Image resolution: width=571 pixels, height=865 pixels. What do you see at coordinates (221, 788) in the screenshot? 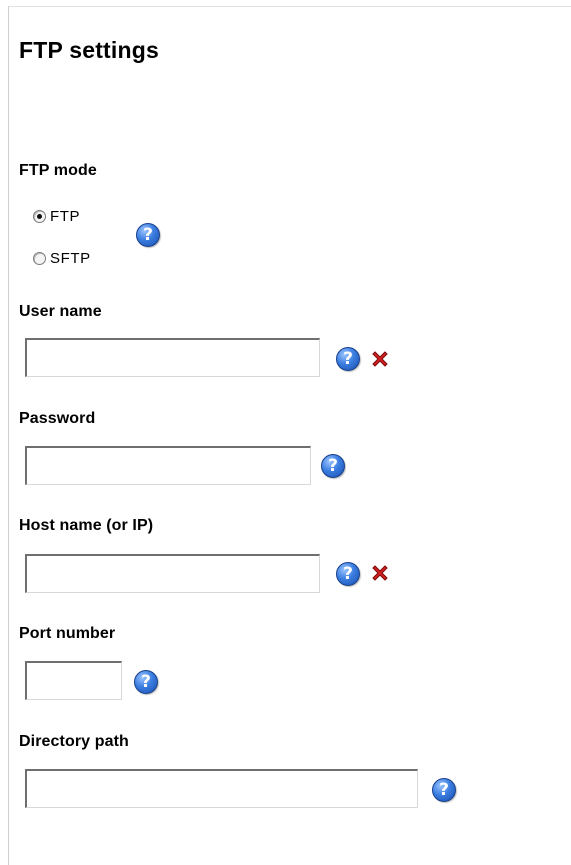
I see `directory-path-input` at bounding box center [221, 788].